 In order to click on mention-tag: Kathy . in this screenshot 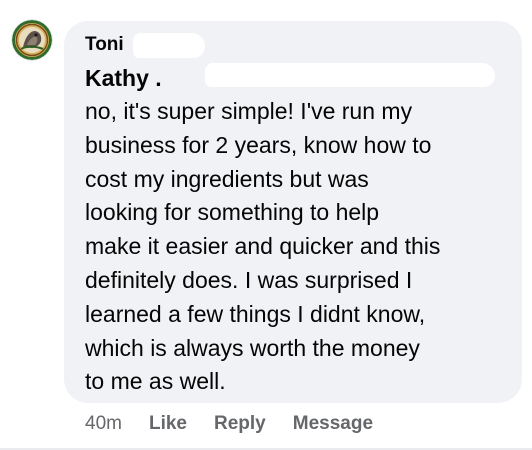, I will do `click(123, 78)`.